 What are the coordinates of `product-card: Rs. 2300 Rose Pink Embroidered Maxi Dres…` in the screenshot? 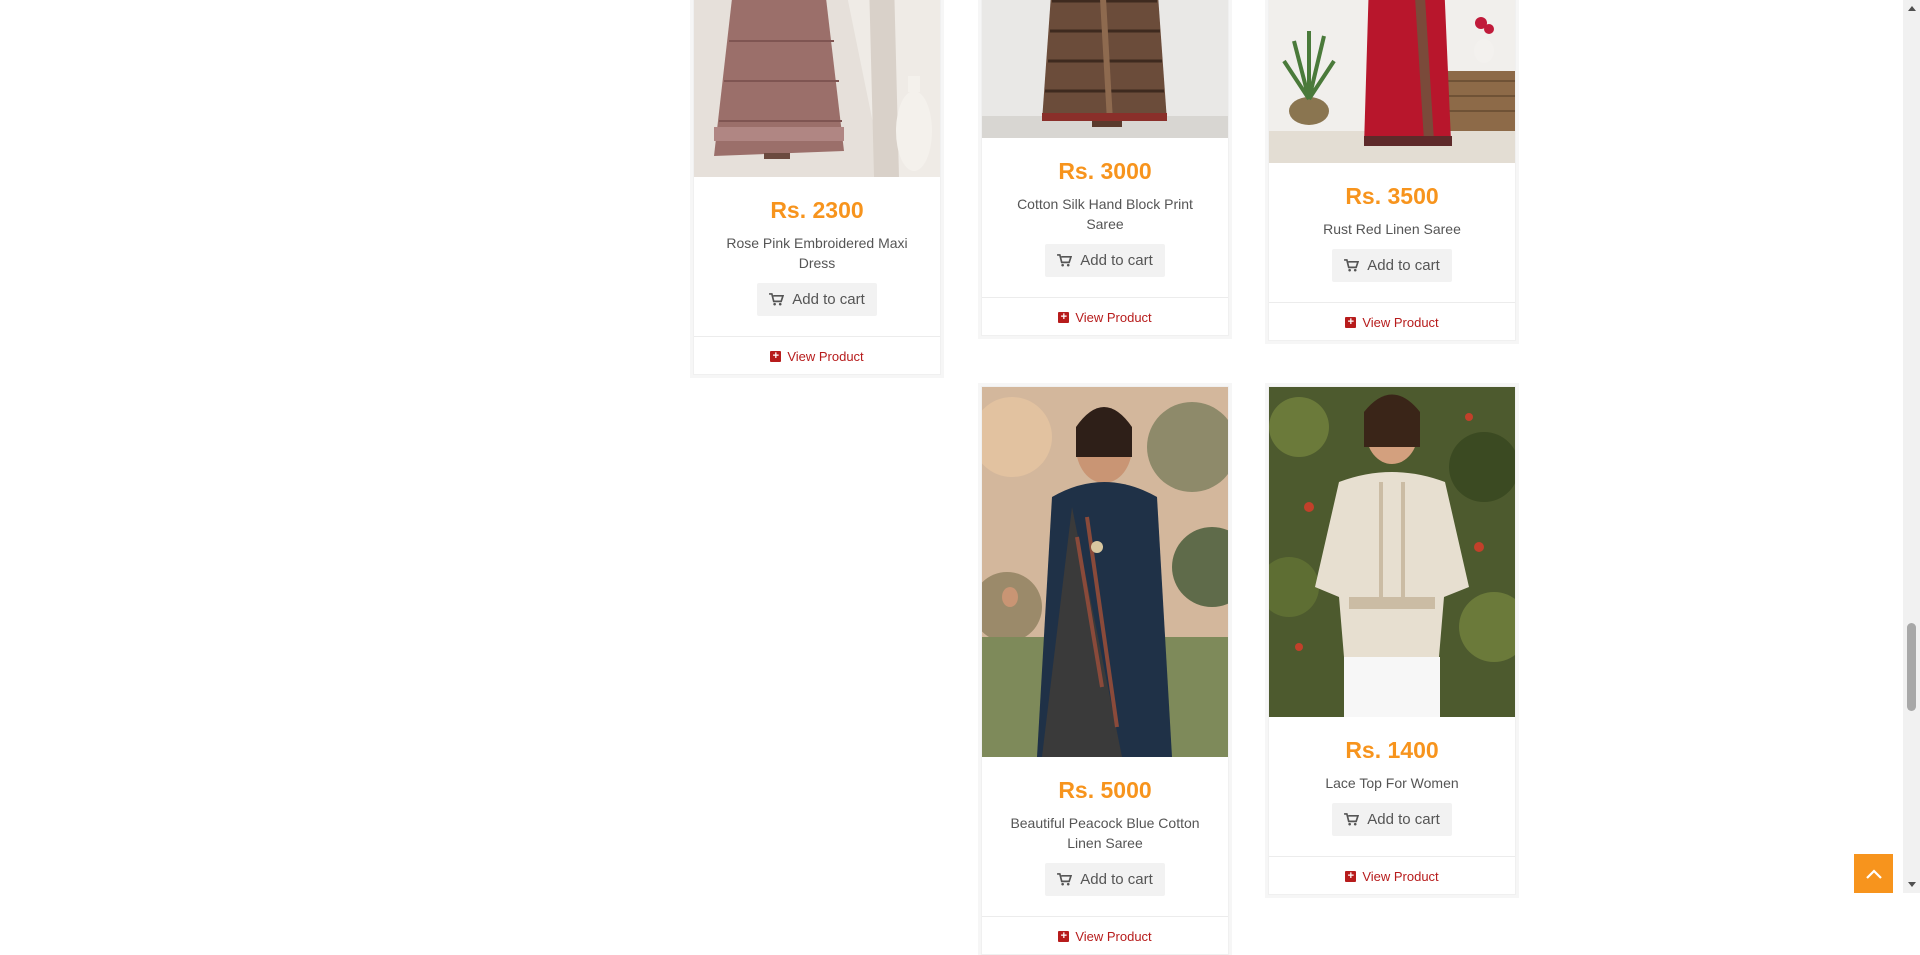 It's located at (817, 187).